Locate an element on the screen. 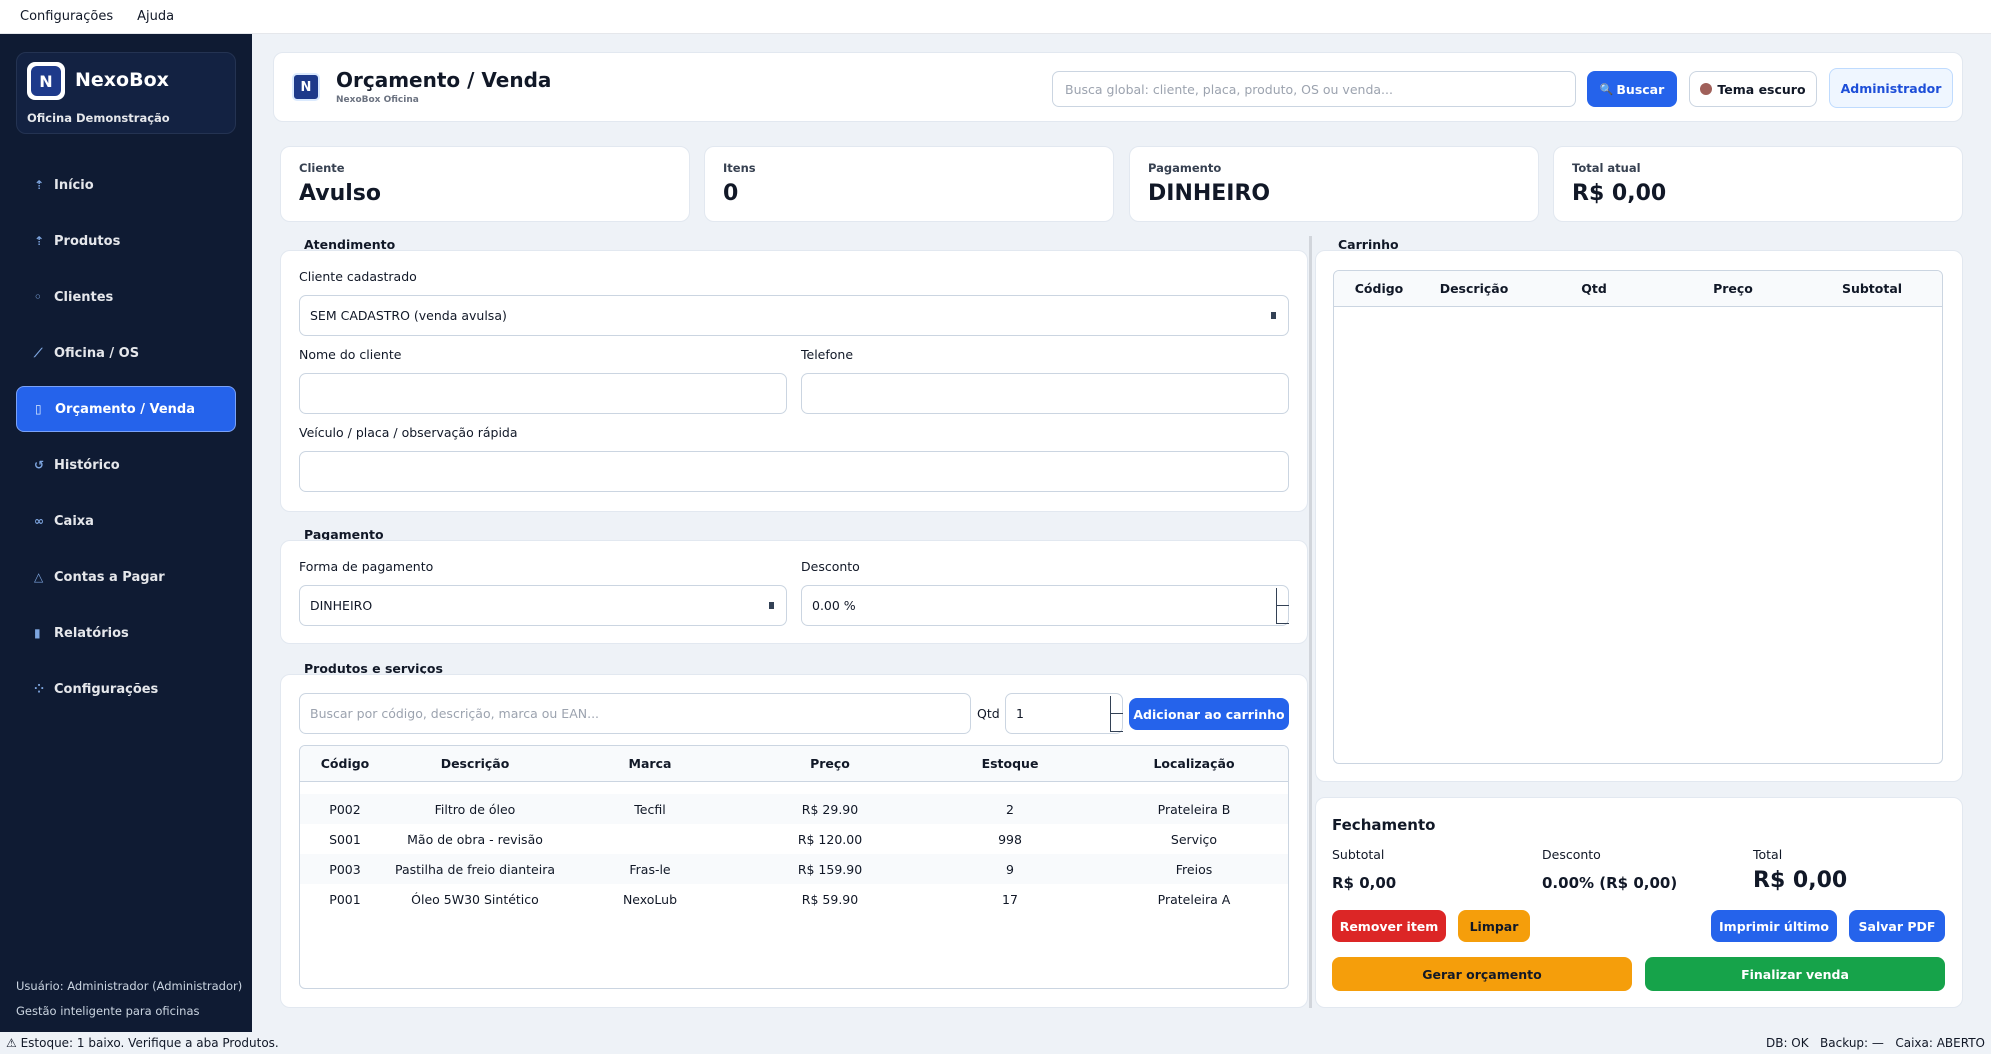 This screenshot has height=1054, width=1991. print-last-button: Imprimir último is located at coordinates (1774, 926).